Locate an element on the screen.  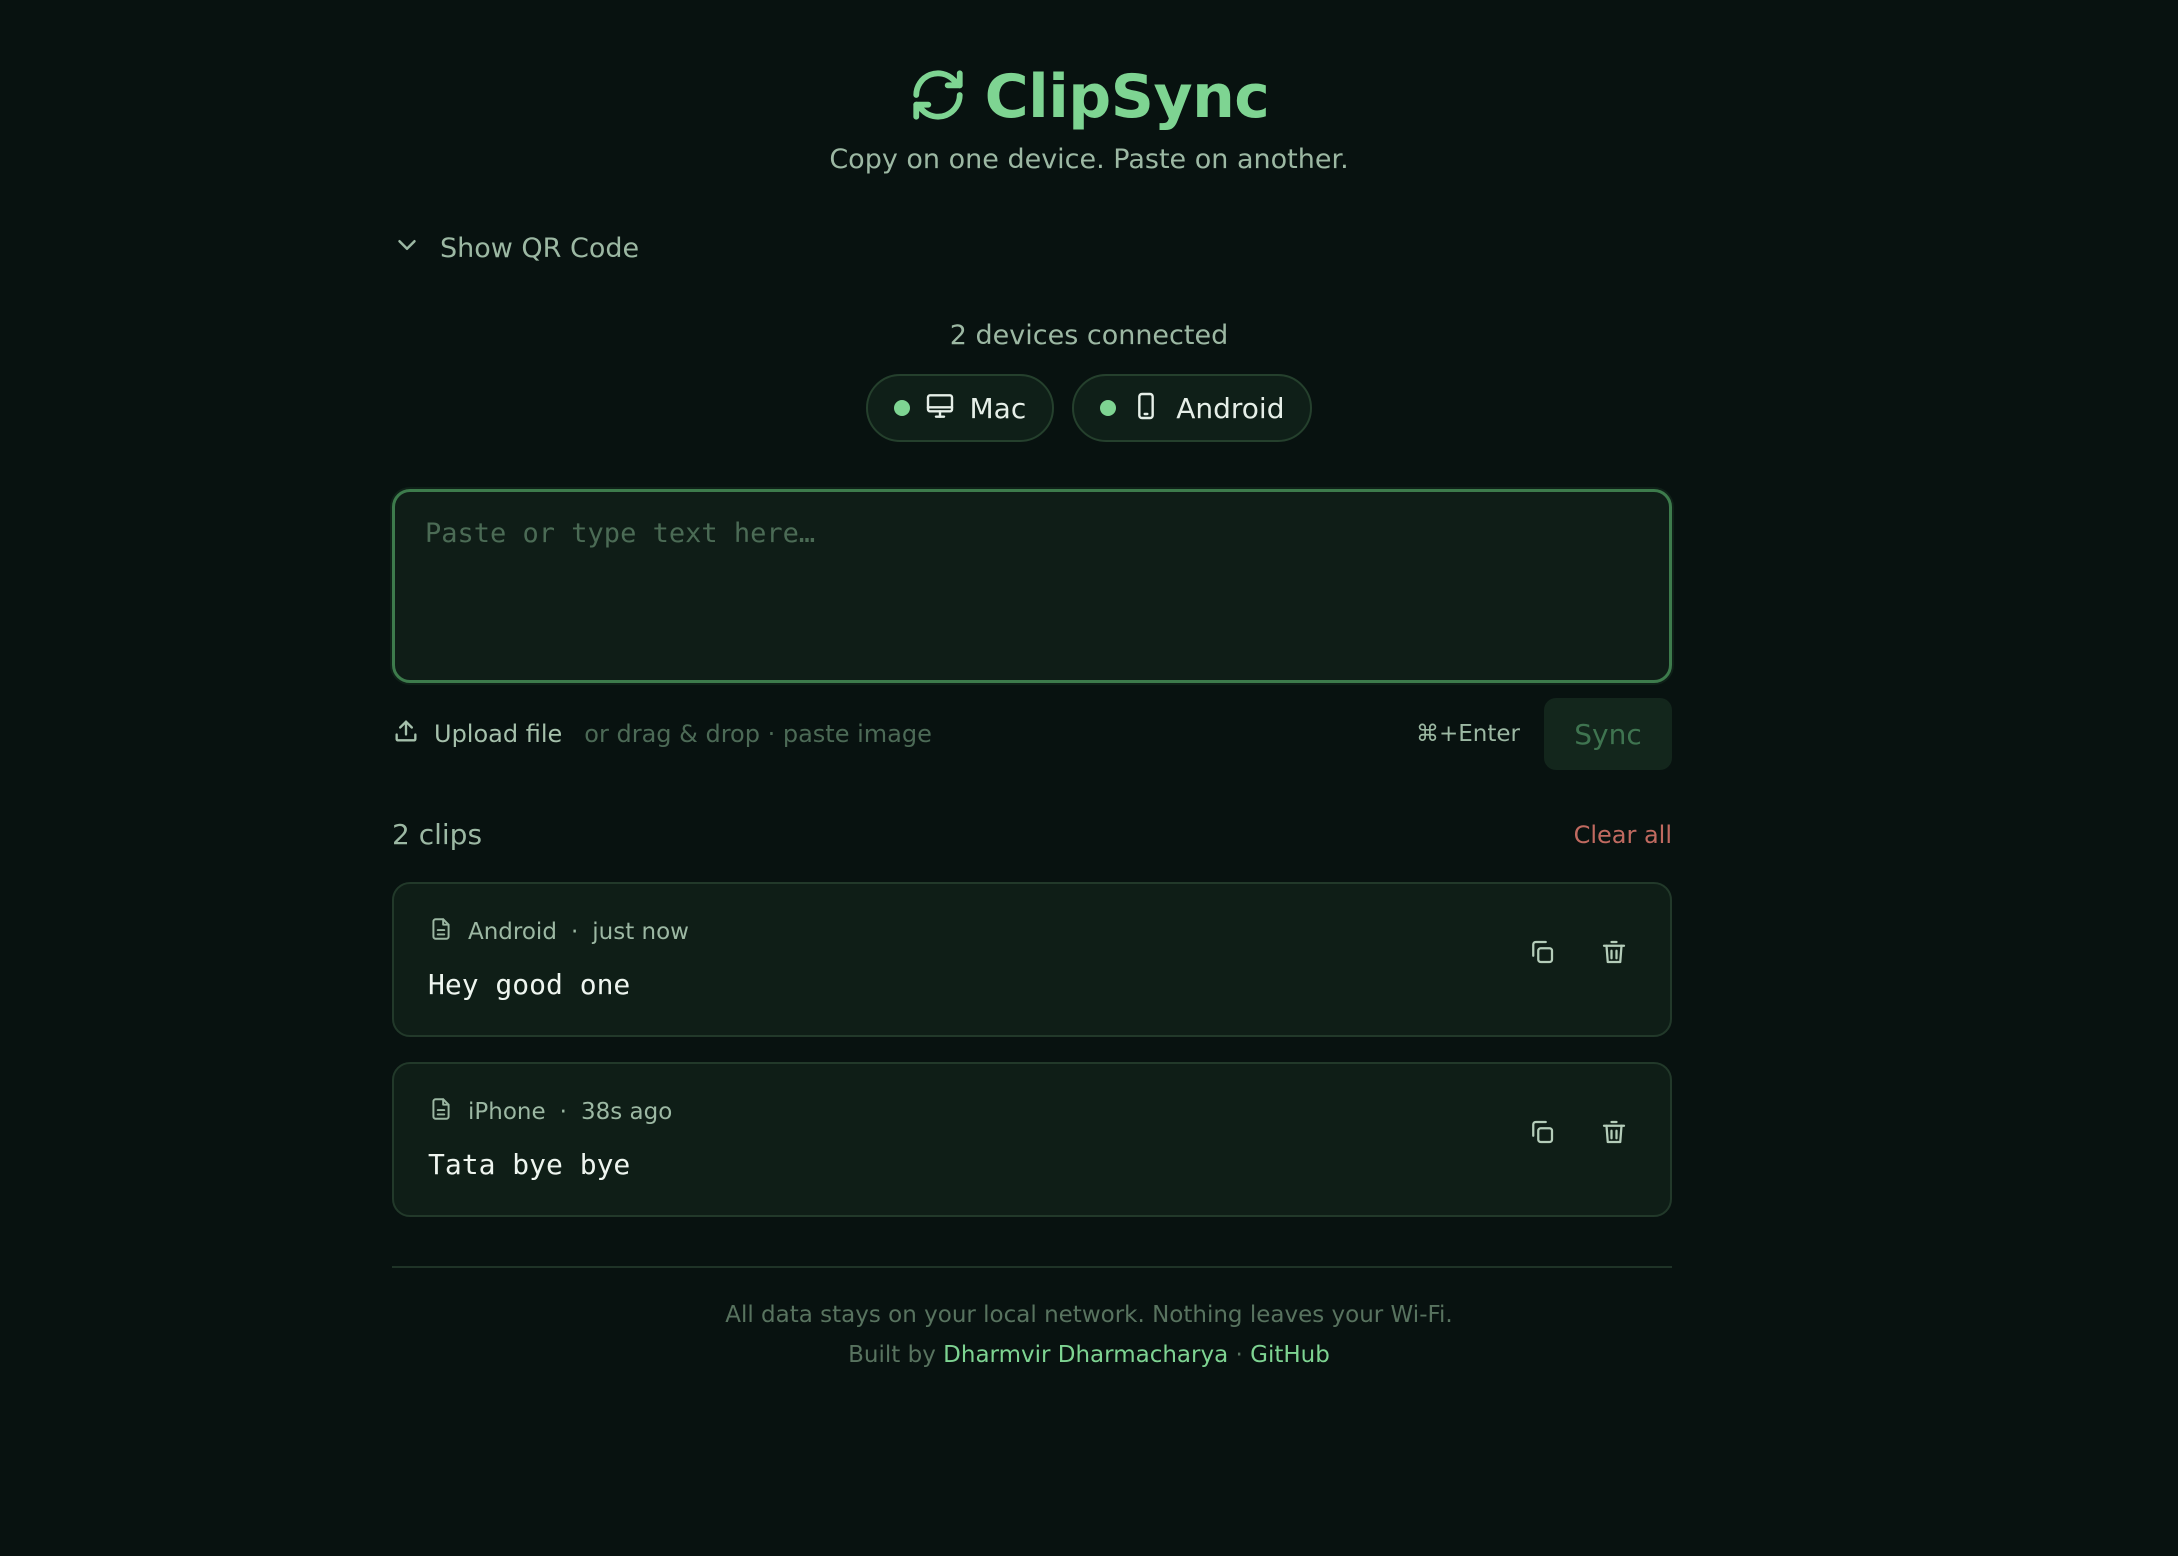
clip-meta: Android · just now is located at coordinates (558, 932).